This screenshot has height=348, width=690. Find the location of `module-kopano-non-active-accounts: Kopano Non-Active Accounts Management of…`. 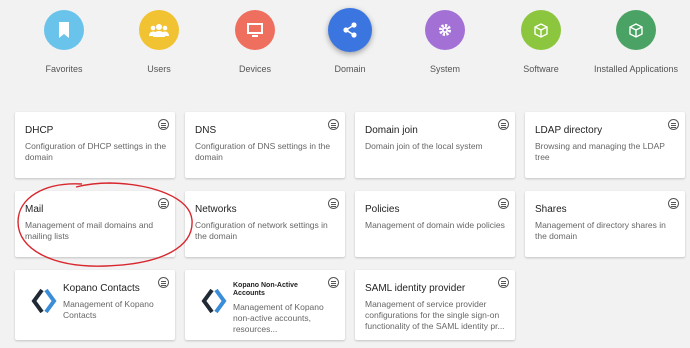

module-kopano-non-active-accounts: Kopano Non-Active Accounts Management of… is located at coordinates (265, 305).